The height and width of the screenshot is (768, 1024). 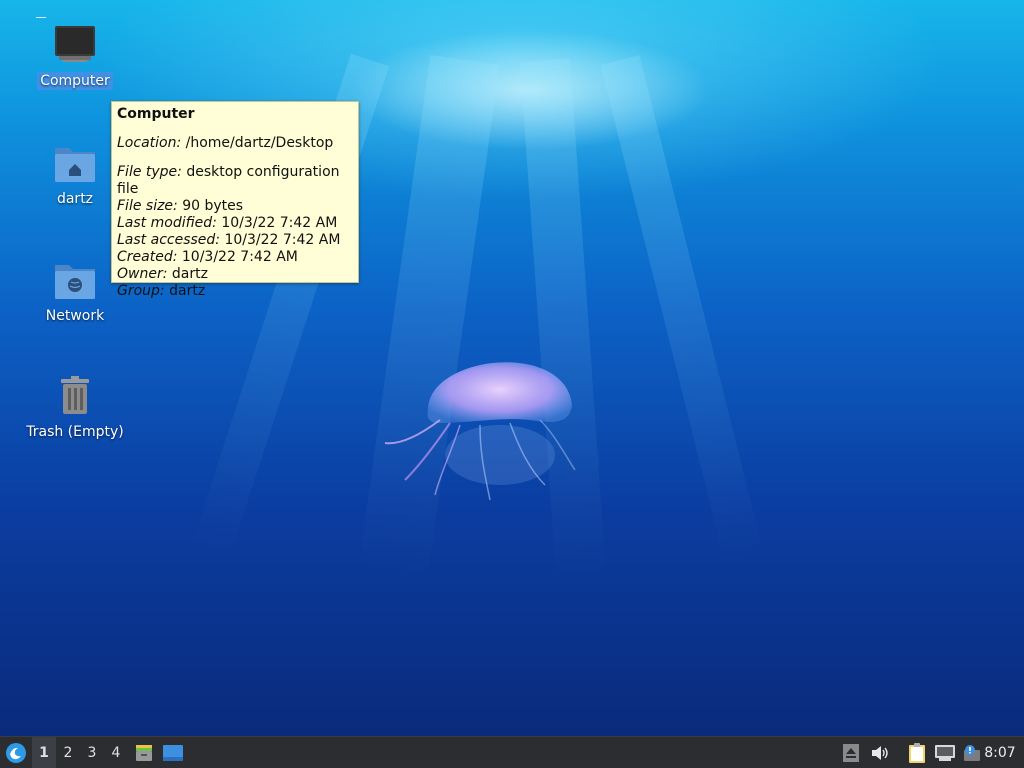 I want to click on tooltip-label: Last modified:, so click(x=167, y=223).